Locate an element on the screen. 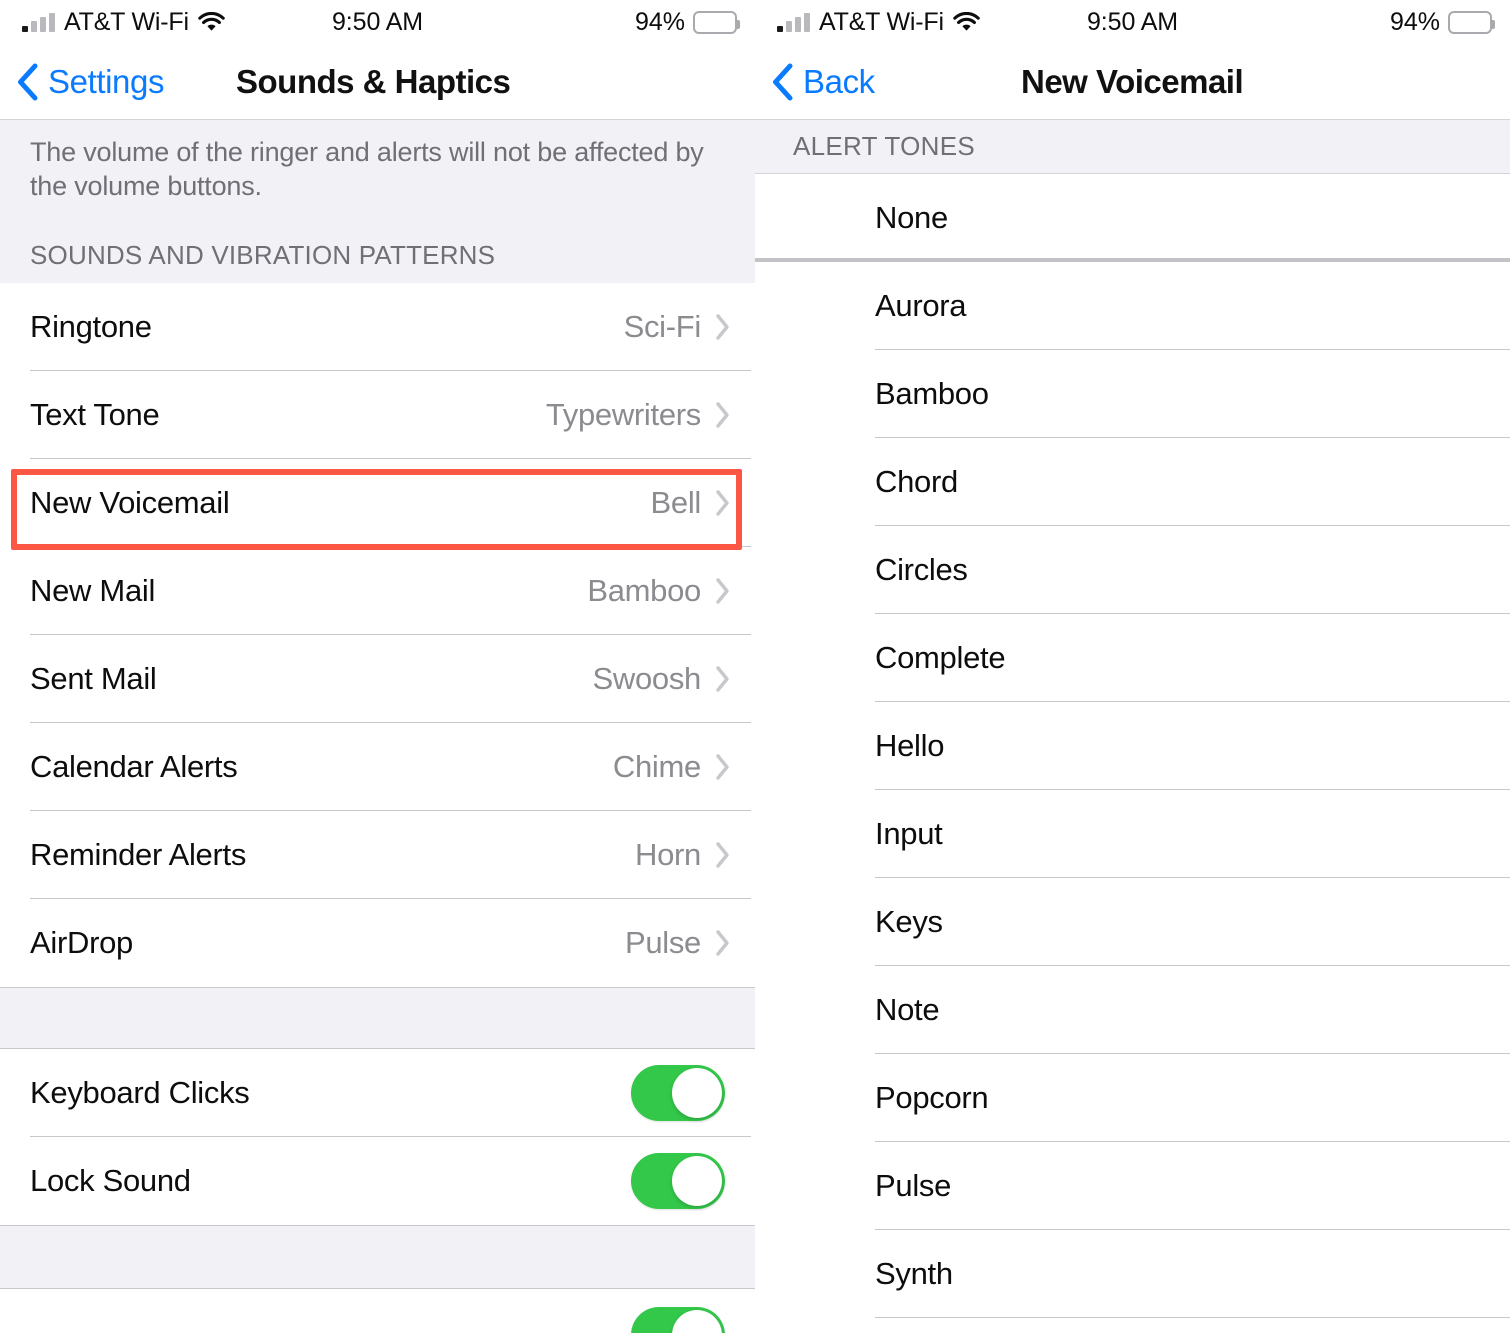 This screenshot has height=1334, width=1510. list-item-tone-hello: Hello is located at coordinates (1132, 746).